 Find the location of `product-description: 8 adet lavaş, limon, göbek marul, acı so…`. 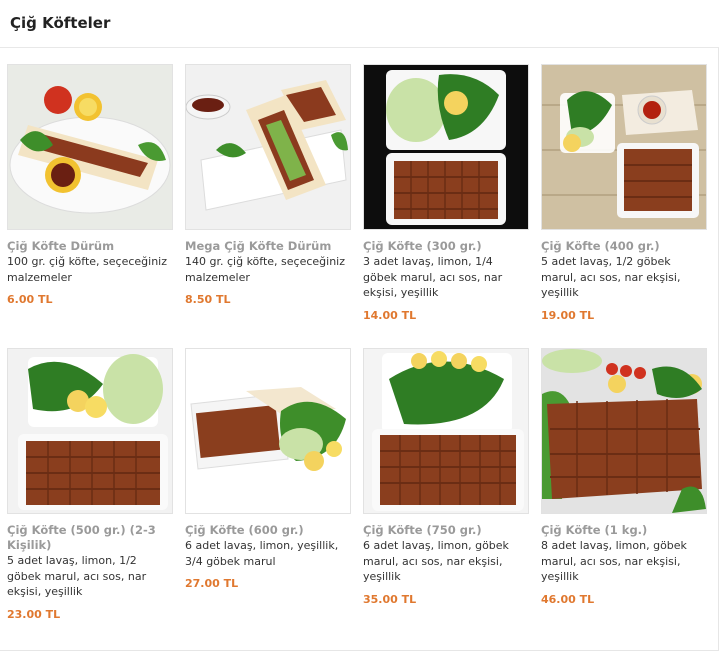

product-description: 8 adet lavaş, limon, göbek marul, acı so… is located at coordinates (614, 561).